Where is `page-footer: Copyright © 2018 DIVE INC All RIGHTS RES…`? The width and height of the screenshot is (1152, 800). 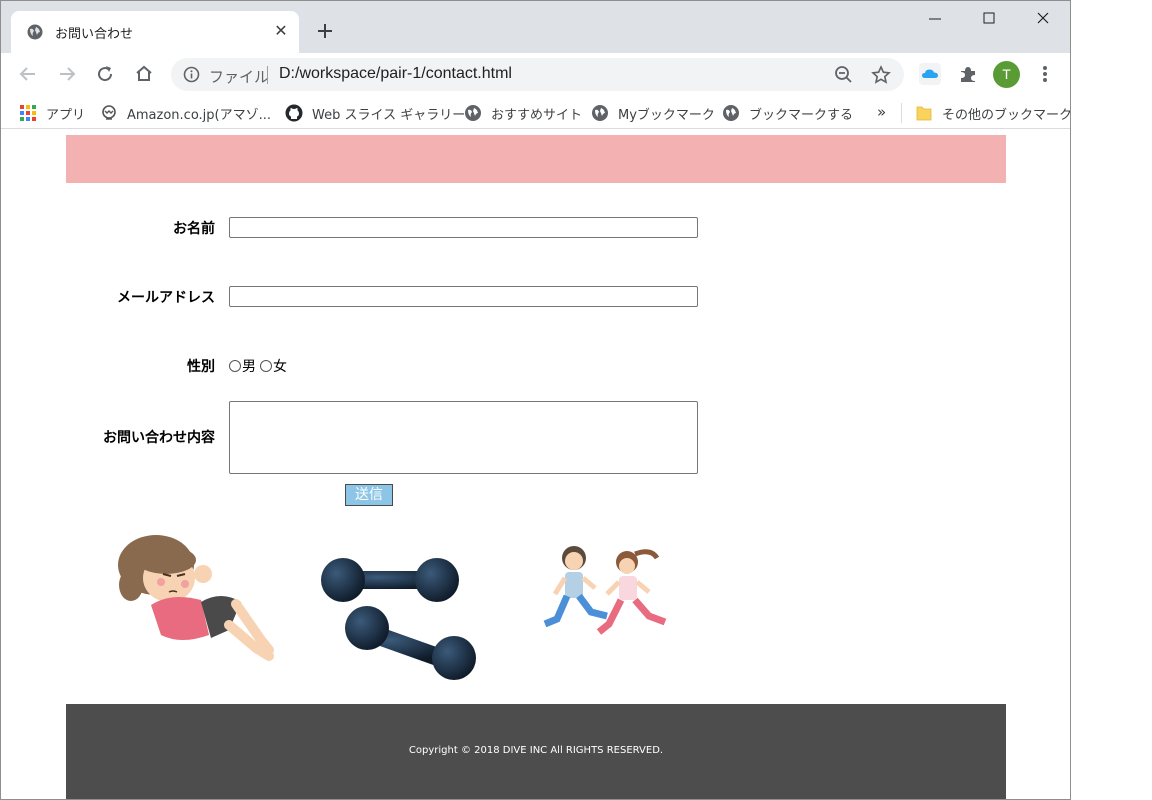
page-footer: Copyright © 2018 DIVE INC All RIGHTS RES… is located at coordinates (536, 751).